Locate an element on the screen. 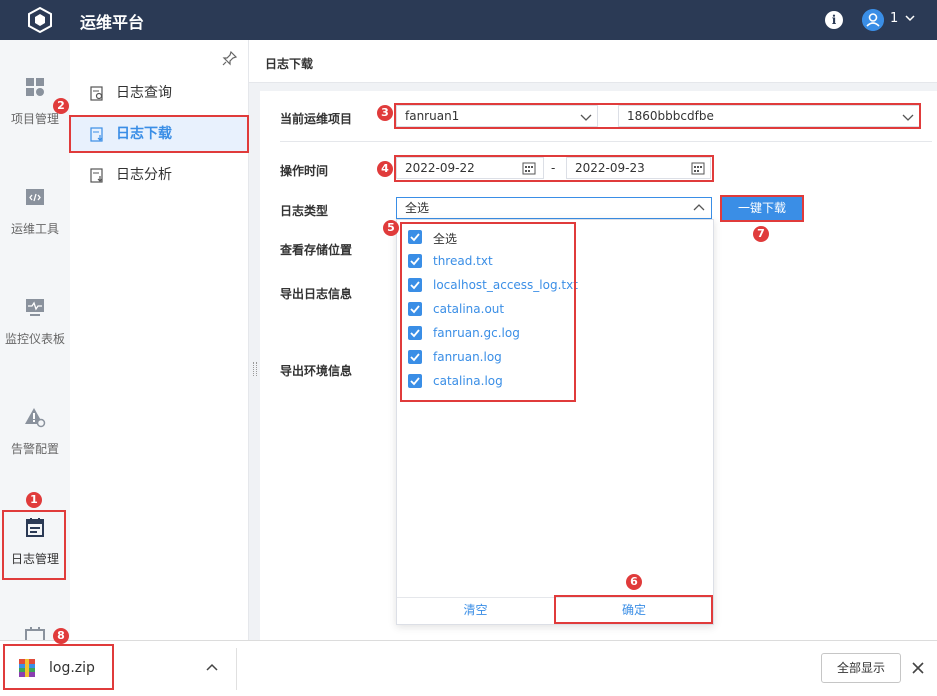  option-label: catalina.log is located at coordinates (468, 381).